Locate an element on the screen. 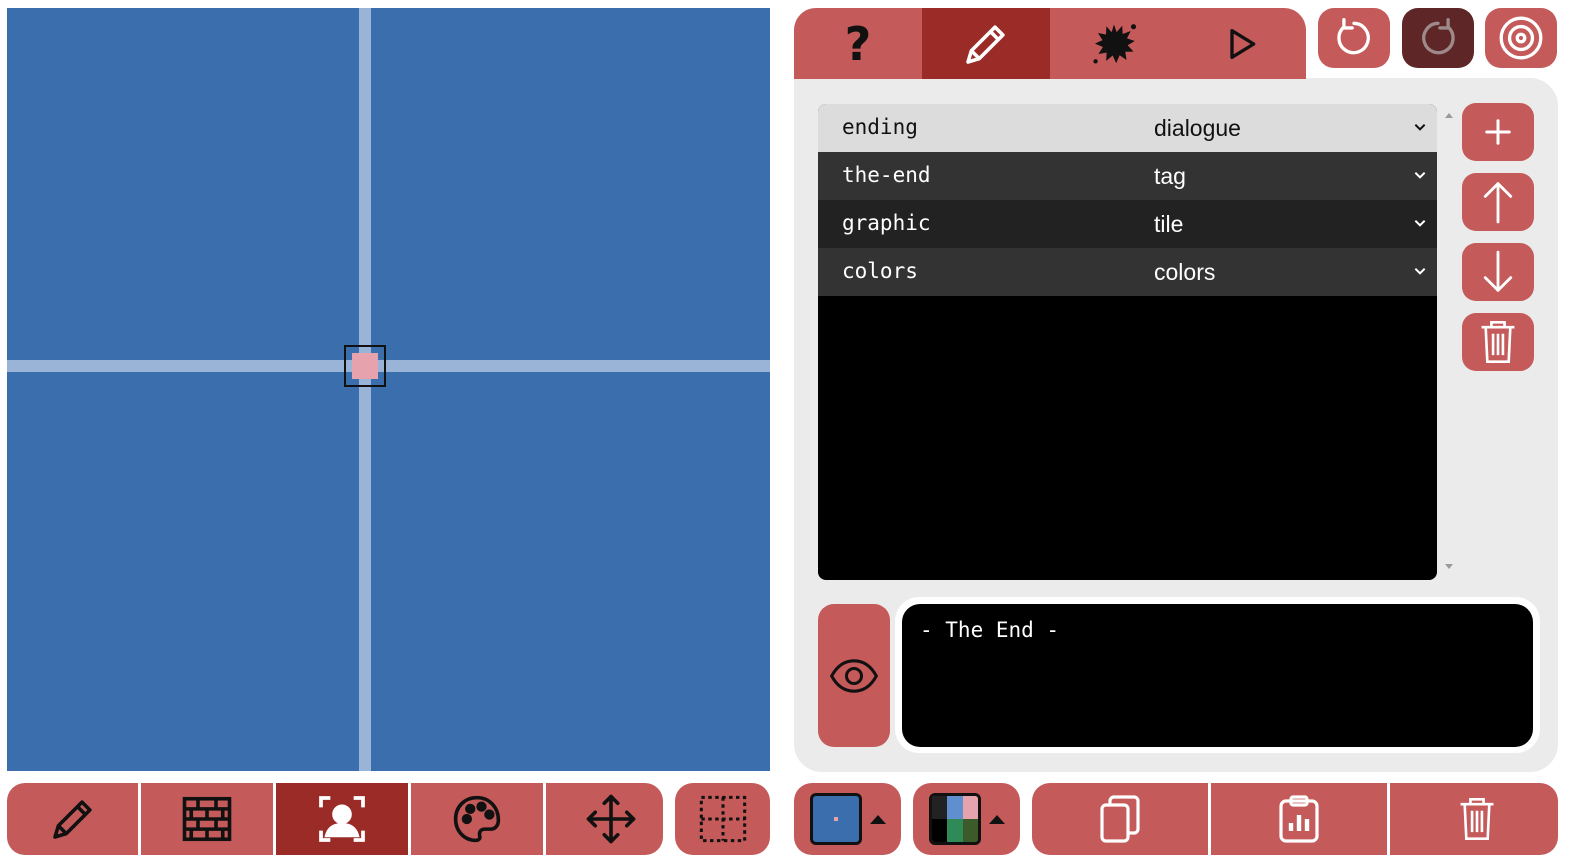 The width and height of the screenshot is (1578, 868). delete-property-button is located at coordinates (1498, 342).